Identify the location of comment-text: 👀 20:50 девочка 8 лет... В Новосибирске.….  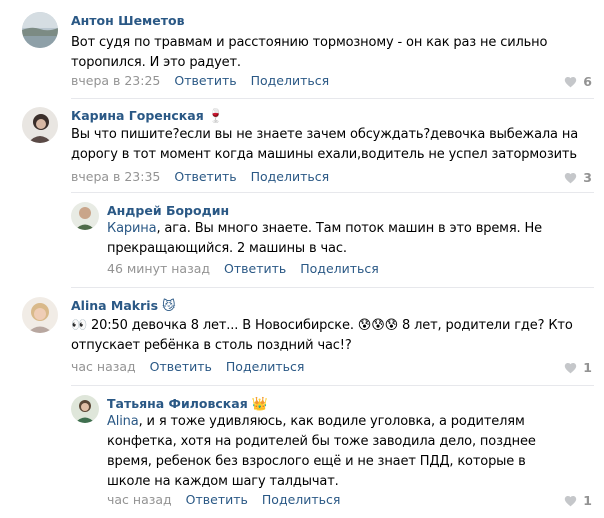
(322, 335).